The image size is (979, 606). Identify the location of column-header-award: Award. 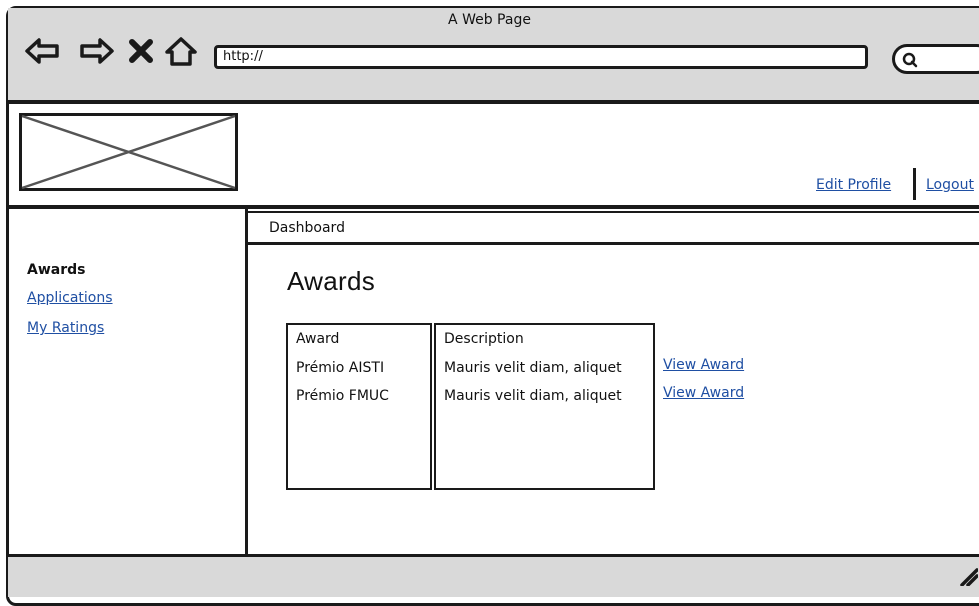
(318, 339).